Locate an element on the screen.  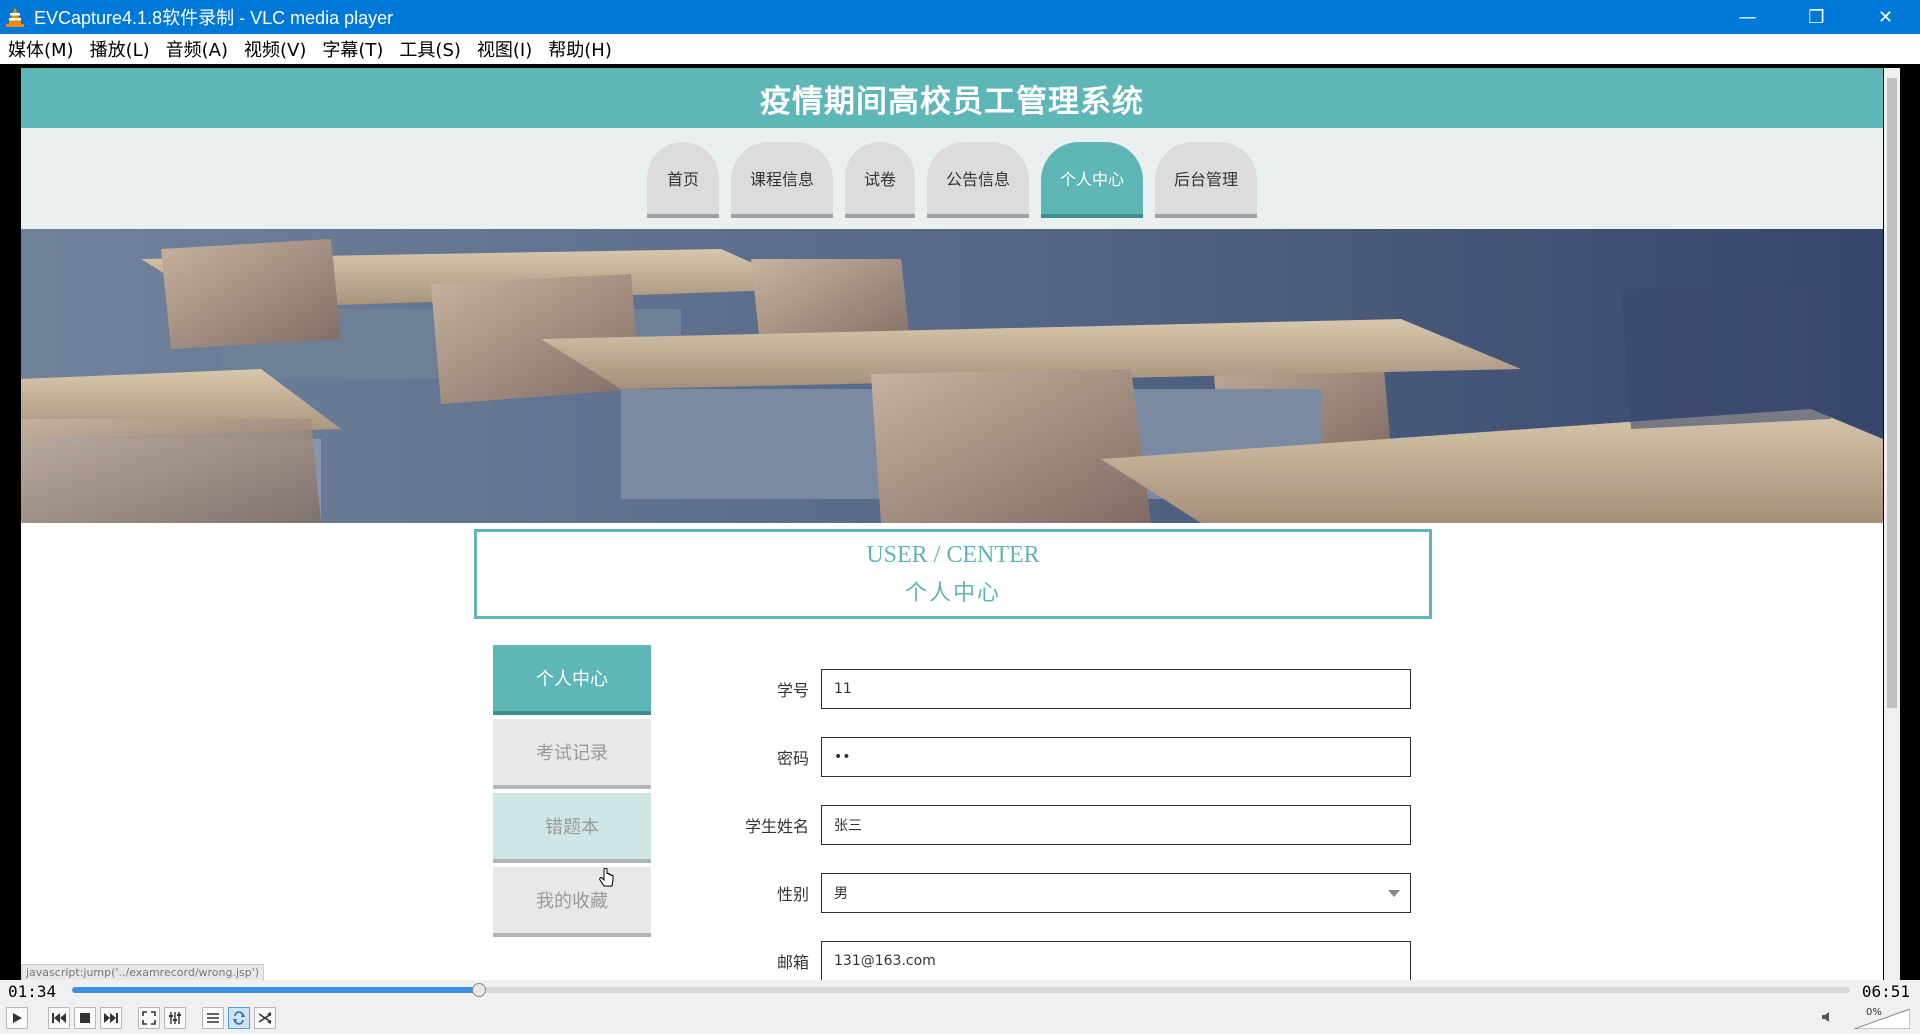
next-button is located at coordinates (111, 1018).